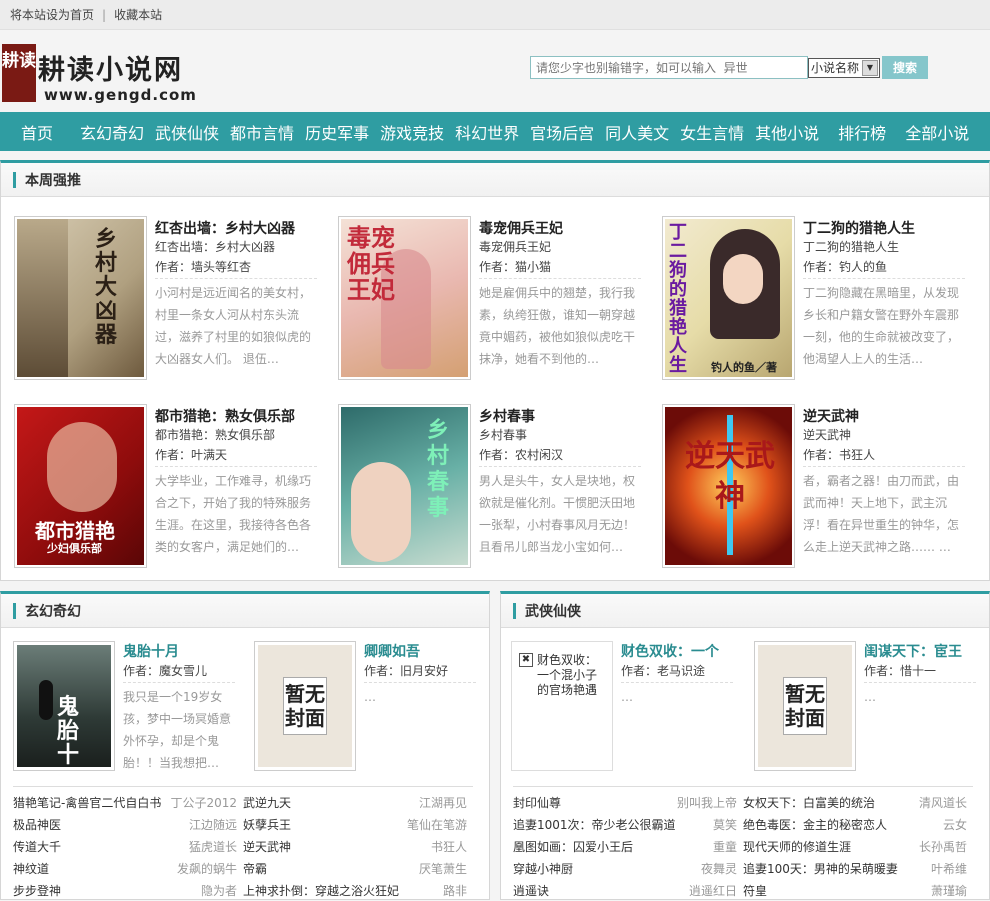 The width and height of the screenshot is (990, 901). What do you see at coordinates (102, 73) in the screenshot?
I see `site-logo: 耕读 耕读小说网 www.gengd.com` at bounding box center [102, 73].